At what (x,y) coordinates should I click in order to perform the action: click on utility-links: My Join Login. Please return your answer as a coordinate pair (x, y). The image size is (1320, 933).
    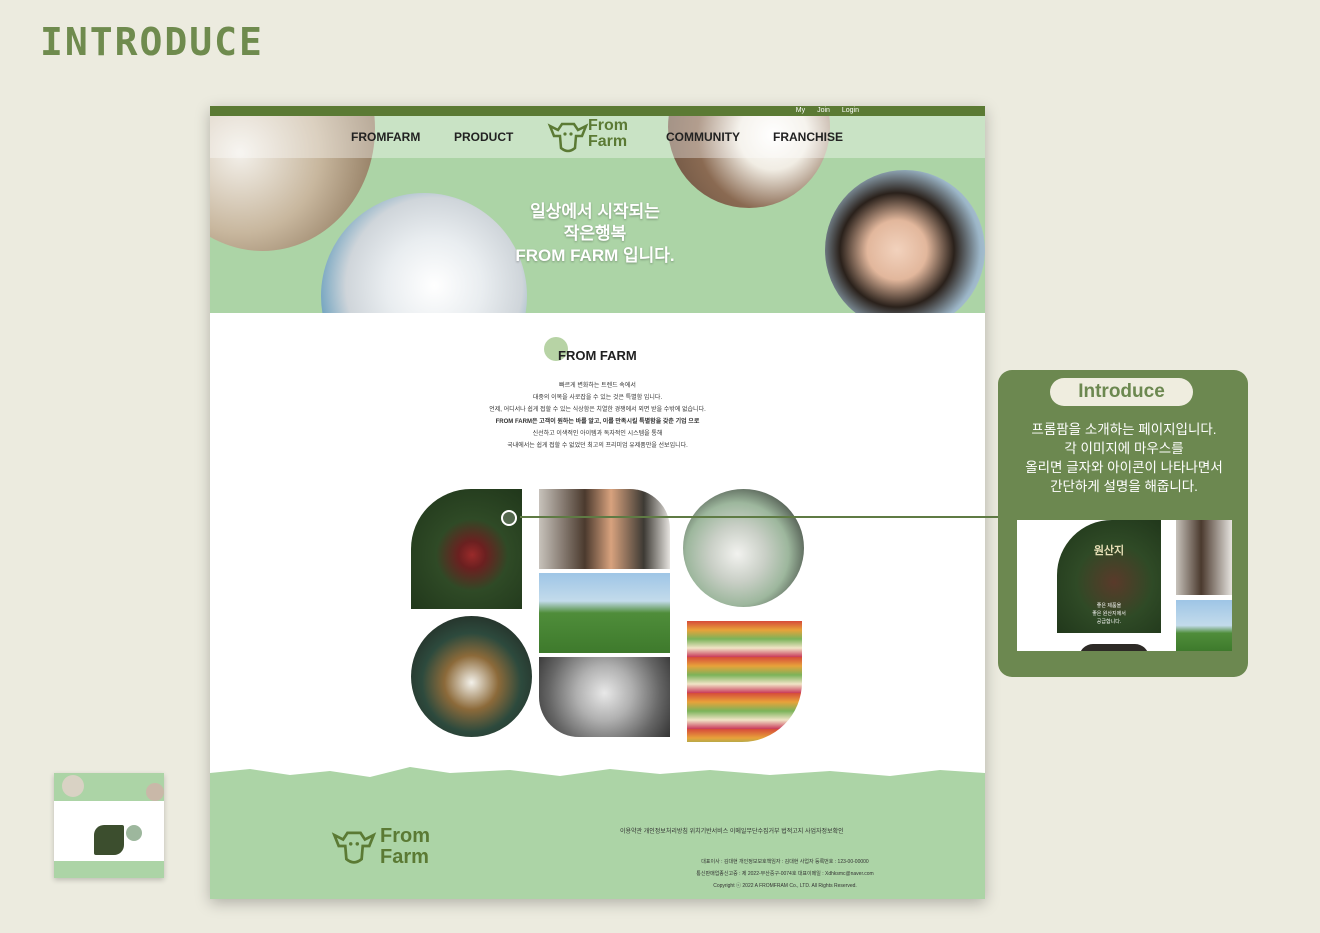
    Looking at the image, I should click on (822, 111).